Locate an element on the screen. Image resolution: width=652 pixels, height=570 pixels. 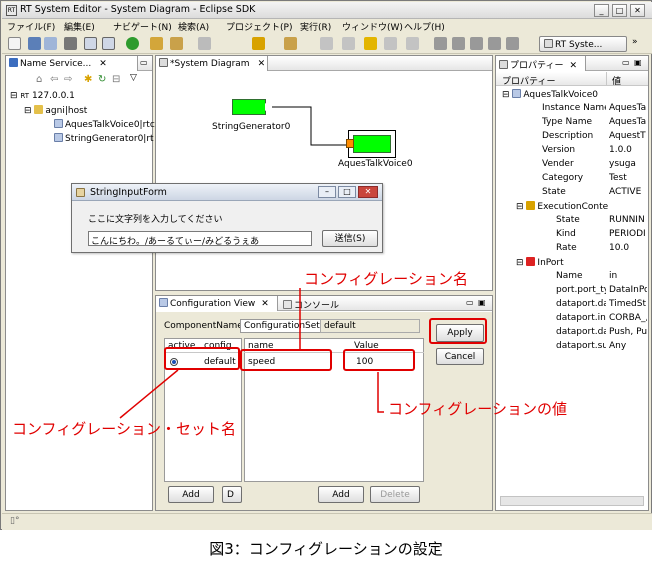
leader-config-set is located at coordinates (149, 394).